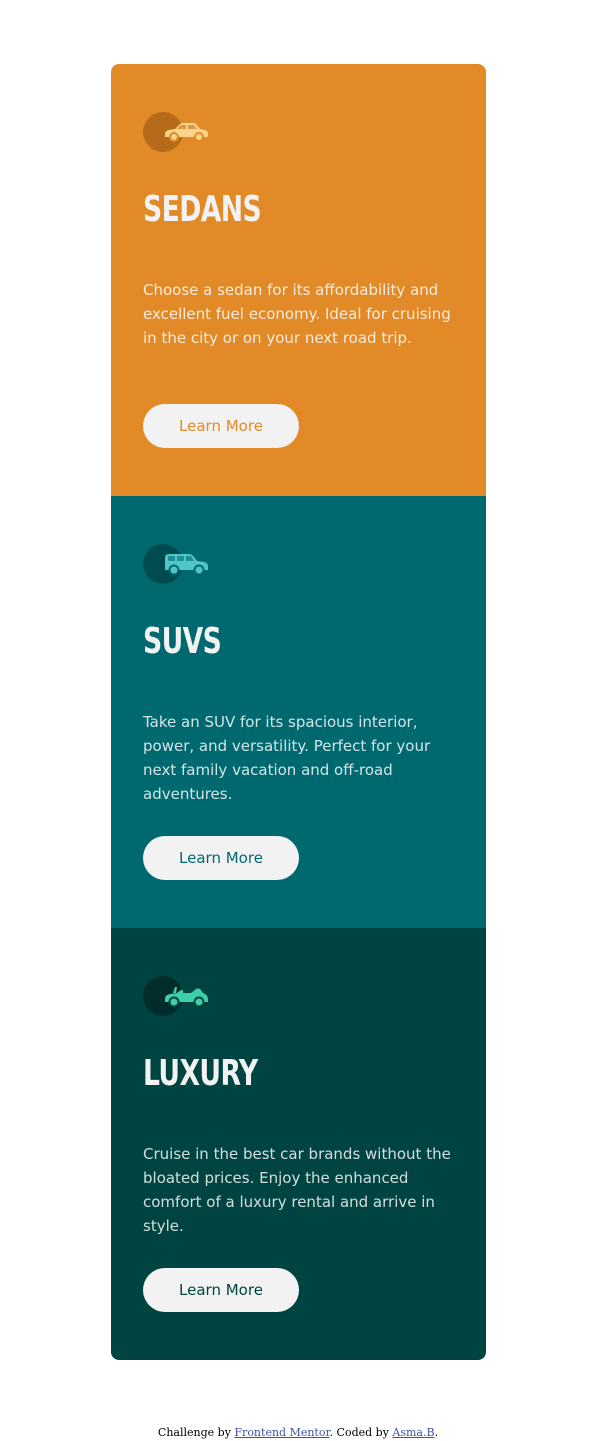 The width and height of the screenshot is (596, 1441). Describe the element at coordinates (196, 1432) in the screenshot. I see `attribution-prefix: Challenge by` at that location.